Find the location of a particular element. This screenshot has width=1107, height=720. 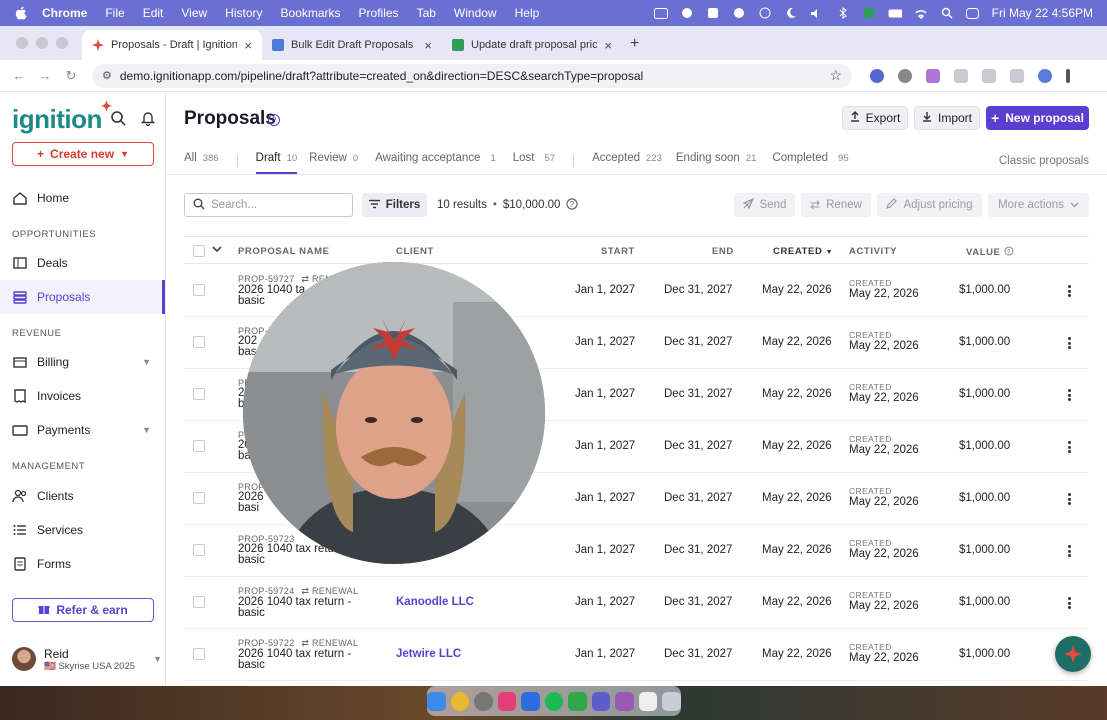

screen-record-icon is located at coordinates (660, 13).